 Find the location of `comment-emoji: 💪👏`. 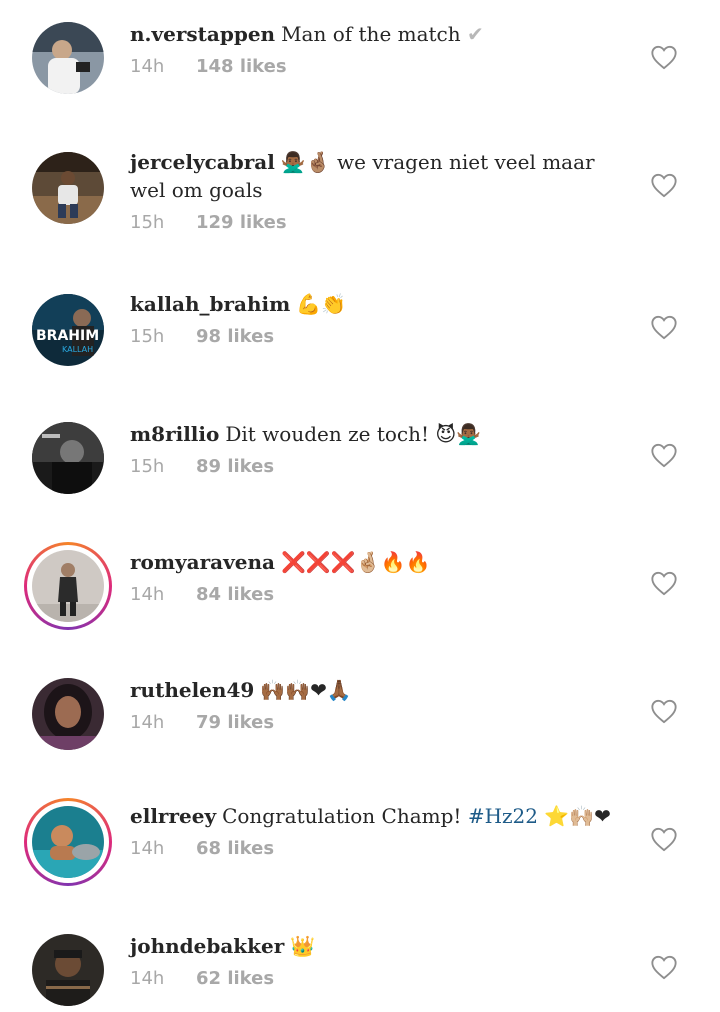

comment-emoji: 💪👏 is located at coordinates (321, 304).